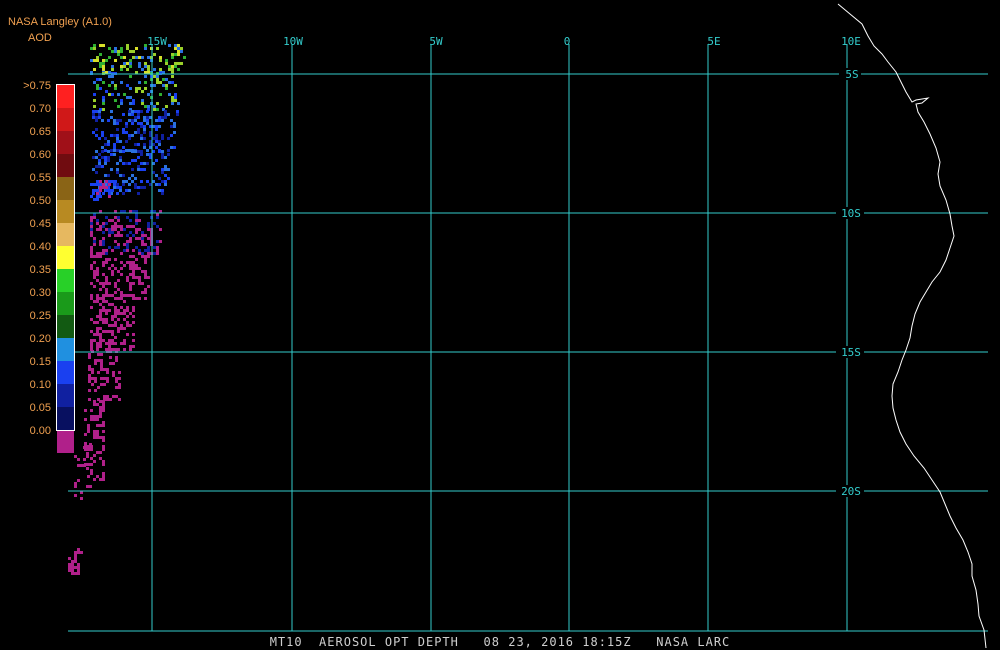  What do you see at coordinates (851, 491) in the screenshot?
I see `lat-label-20s: 20S` at bounding box center [851, 491].